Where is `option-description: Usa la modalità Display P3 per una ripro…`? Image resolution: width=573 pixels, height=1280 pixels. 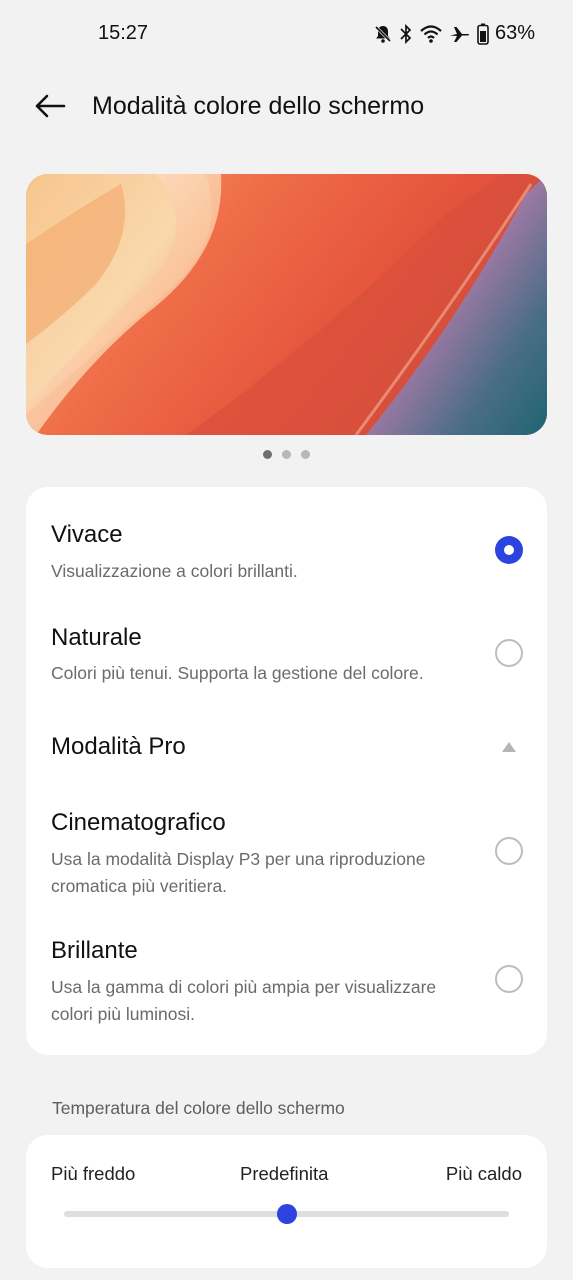 option-description: Usa la modalità Display P3 per una ripro… is located at coordinates (238, 872).